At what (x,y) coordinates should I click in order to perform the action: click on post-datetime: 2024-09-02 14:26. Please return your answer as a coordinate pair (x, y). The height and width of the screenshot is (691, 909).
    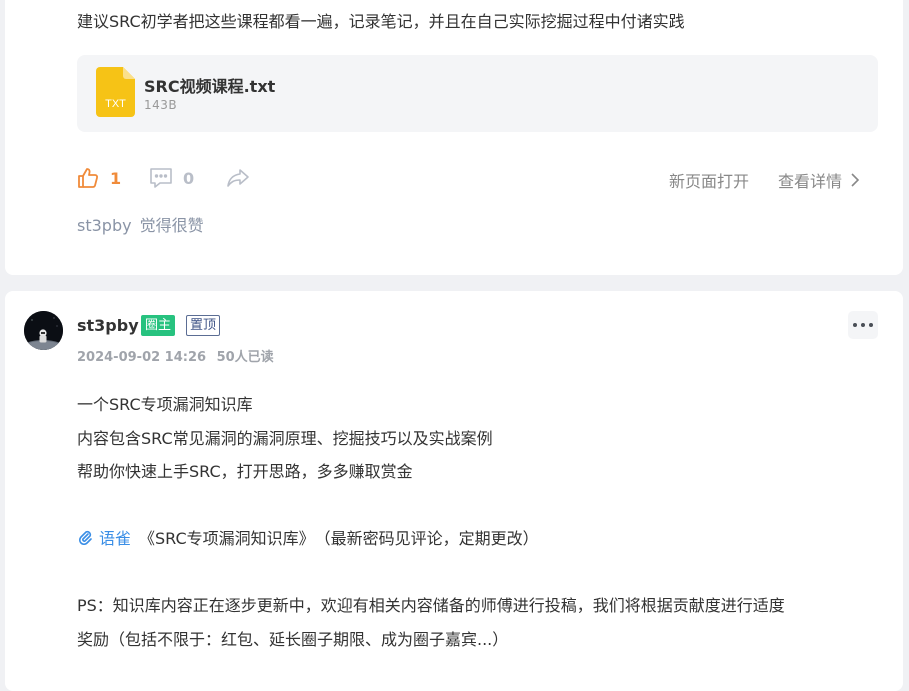
    Looking at the image, I should click on (142, 357).